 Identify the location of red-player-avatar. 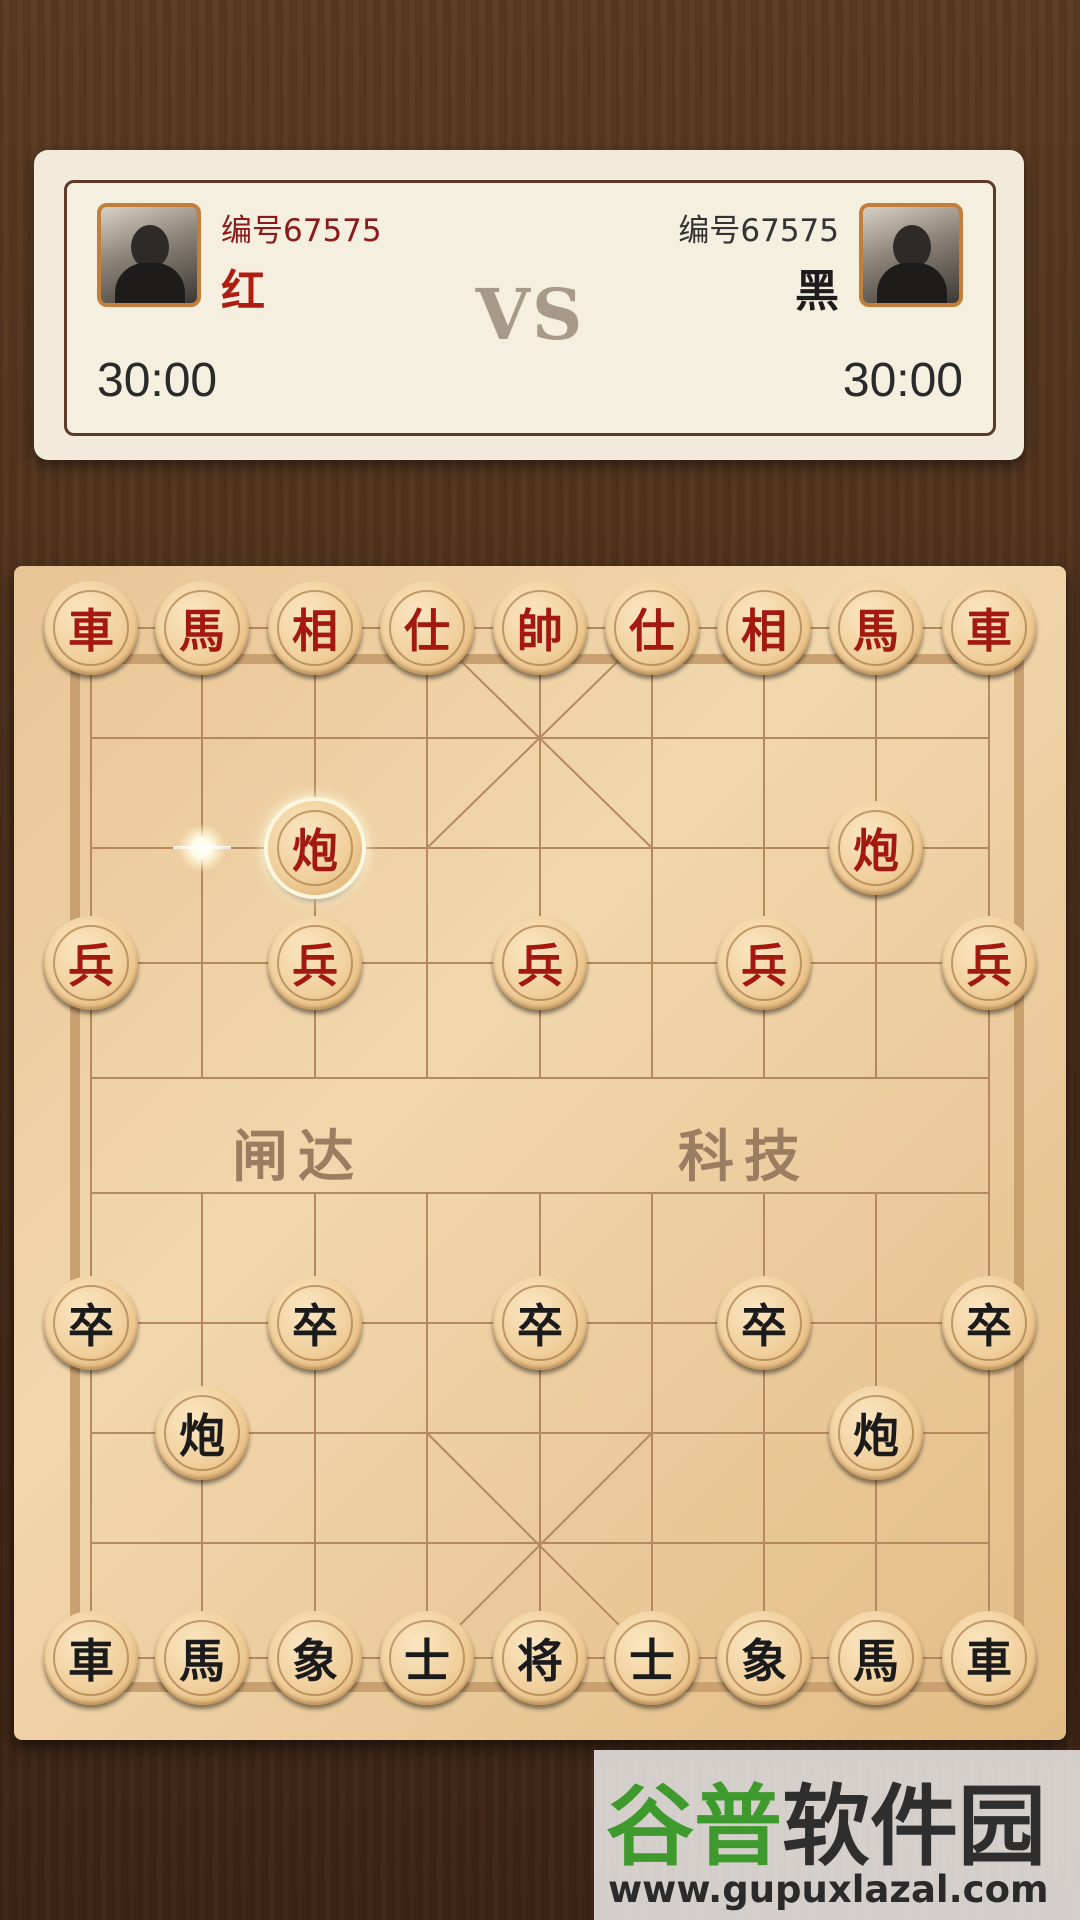
(149, 255).